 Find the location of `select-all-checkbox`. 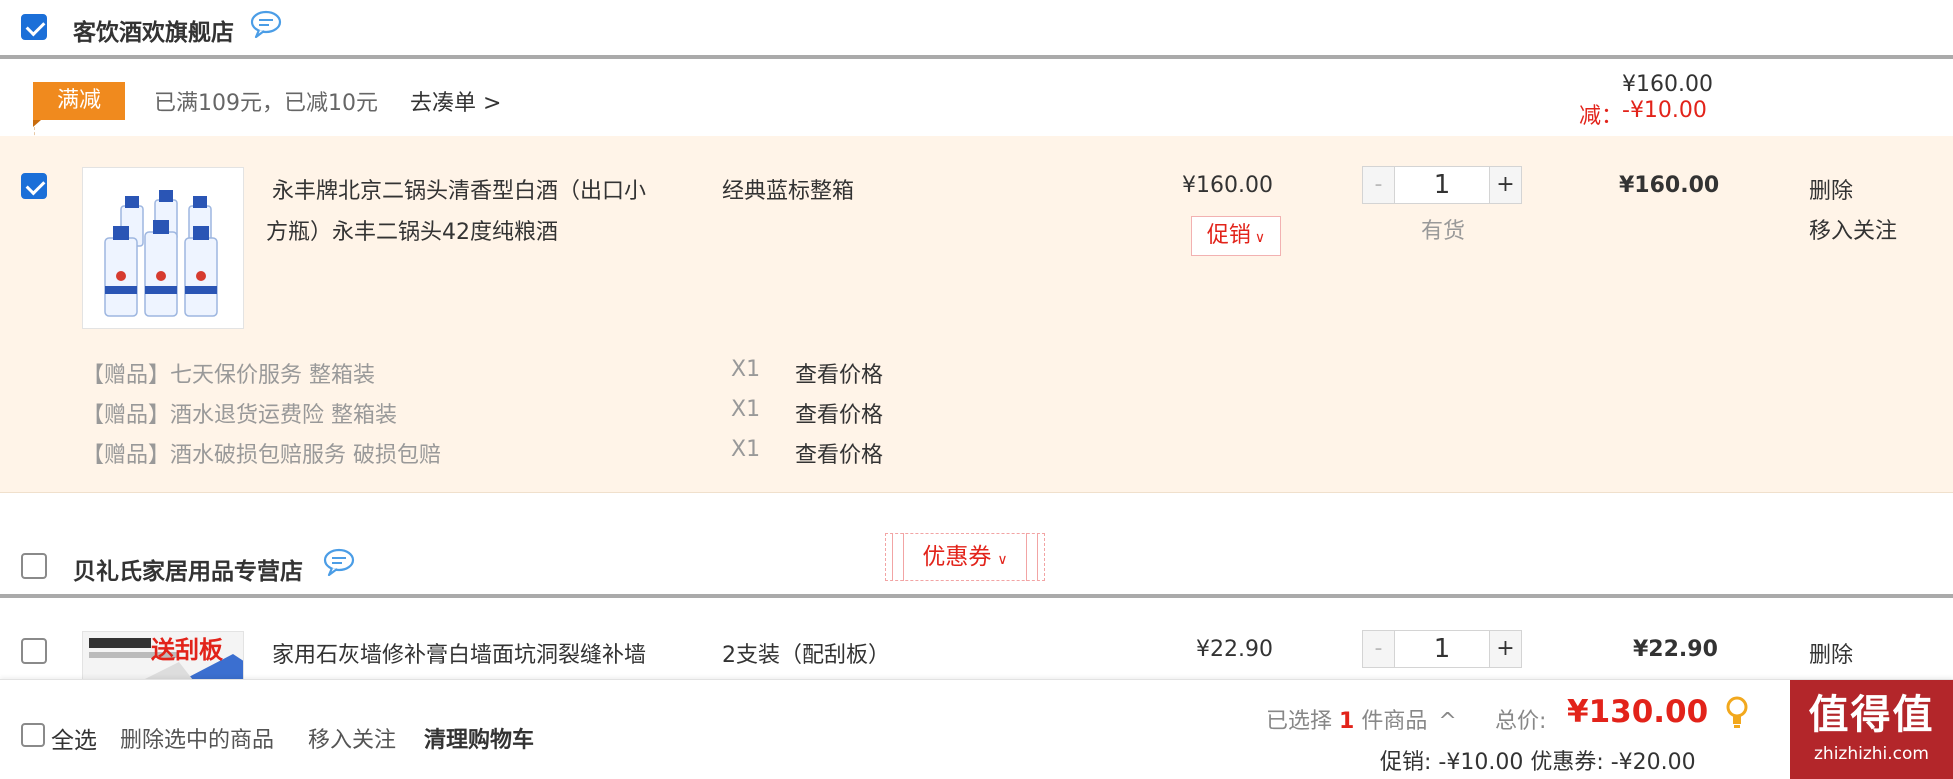

select-all-checkbox is located at coordinates (33, 735).